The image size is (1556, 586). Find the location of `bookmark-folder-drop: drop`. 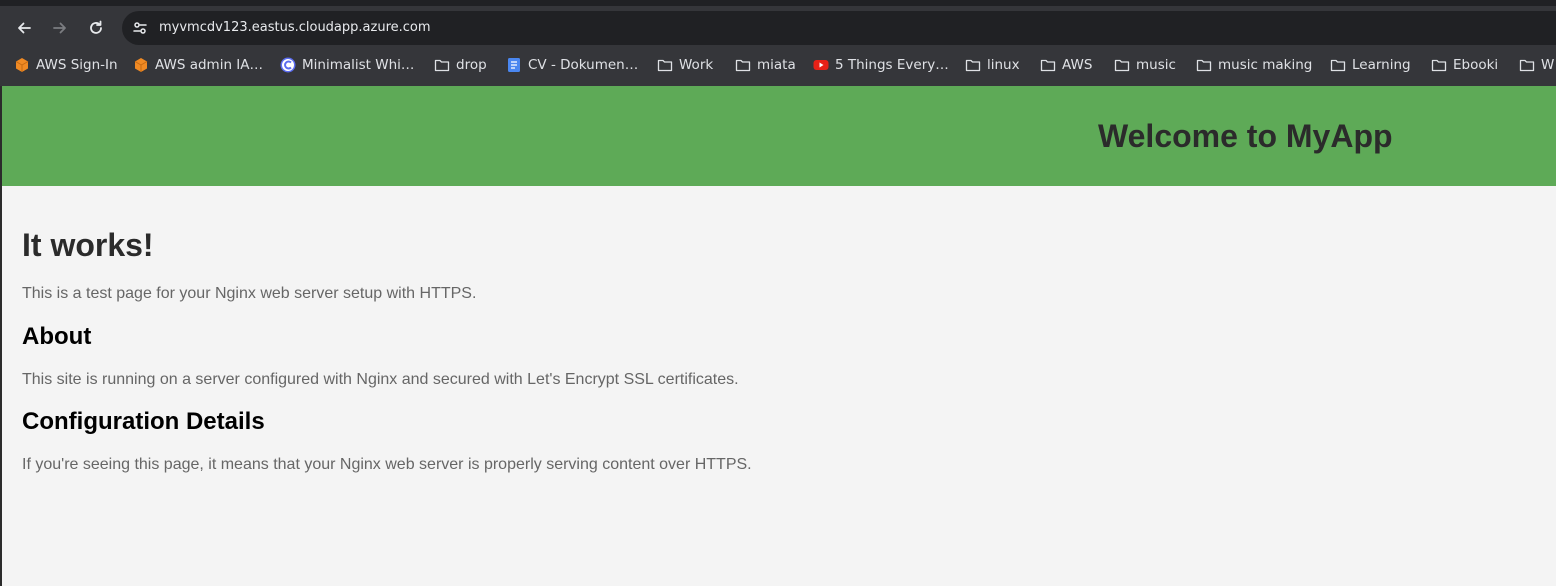

bookmark-folder-drop: drop is located at coordinates (460, 65).